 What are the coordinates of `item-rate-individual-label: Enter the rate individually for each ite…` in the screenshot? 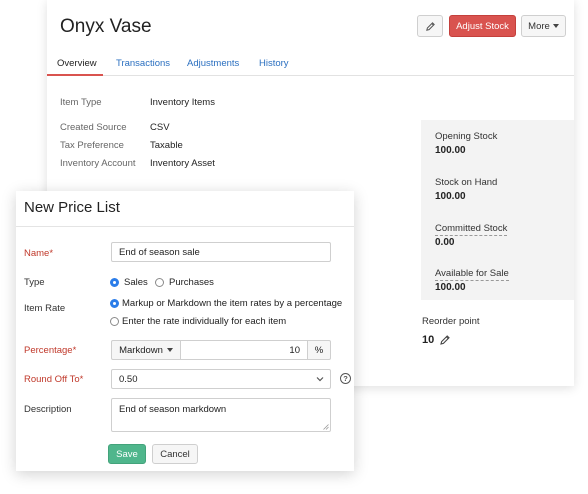 It's located at (204, 321).